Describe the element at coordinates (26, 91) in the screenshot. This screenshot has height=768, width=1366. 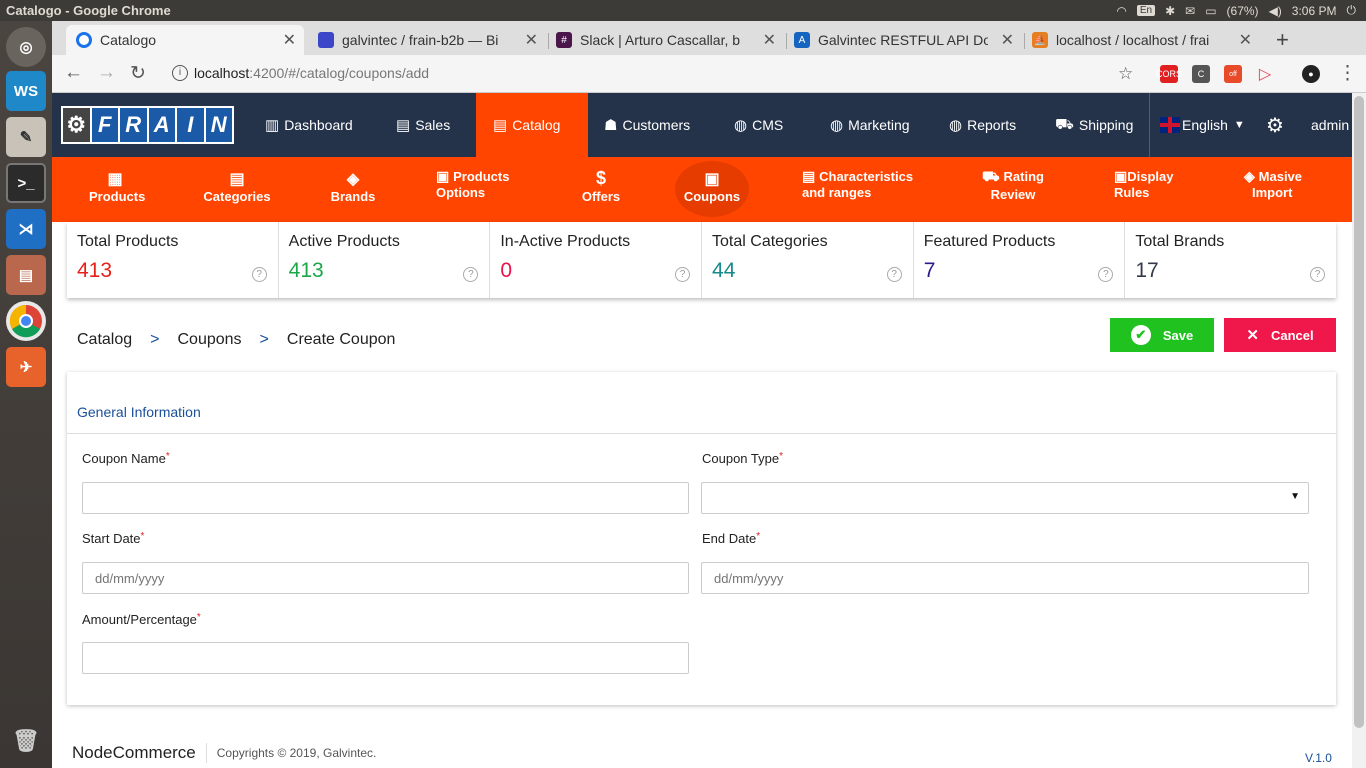
I see `webstorm-icon: WS` at that location.